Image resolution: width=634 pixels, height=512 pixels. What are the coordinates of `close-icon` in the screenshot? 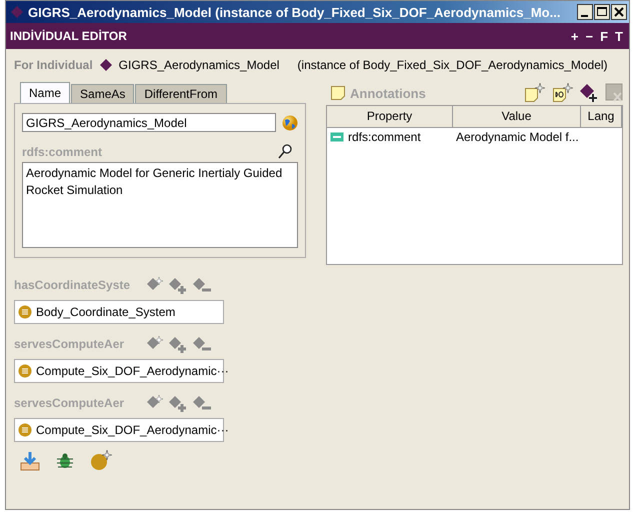 It's located at (619, 12).